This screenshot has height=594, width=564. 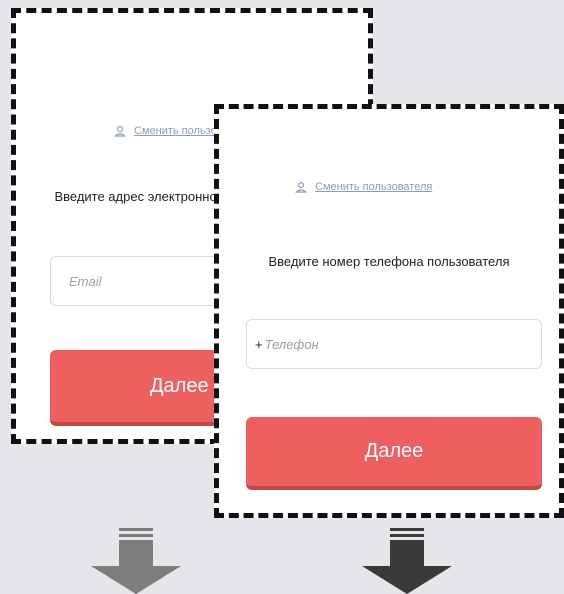 I want to click on phone-prefix: +, so click(x=259, y=344).